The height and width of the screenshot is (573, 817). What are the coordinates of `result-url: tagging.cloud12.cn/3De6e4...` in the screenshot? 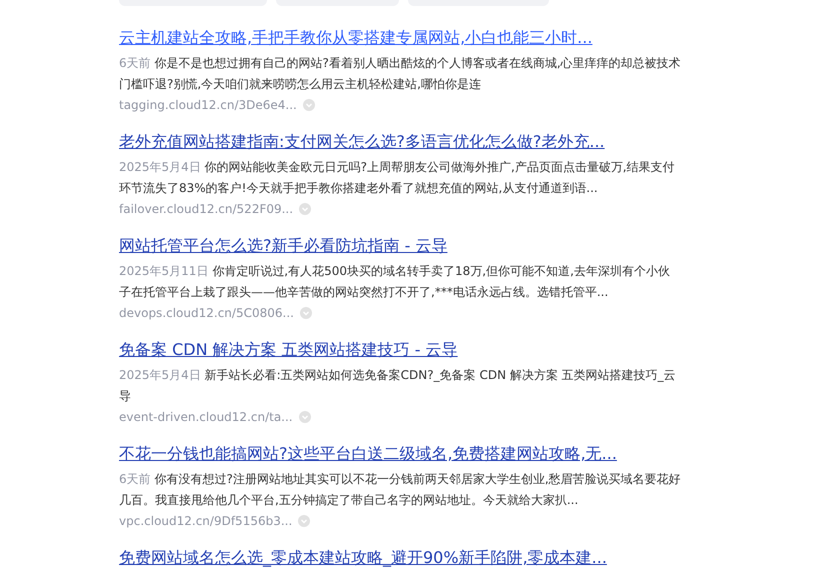 It's located at (208, 105).